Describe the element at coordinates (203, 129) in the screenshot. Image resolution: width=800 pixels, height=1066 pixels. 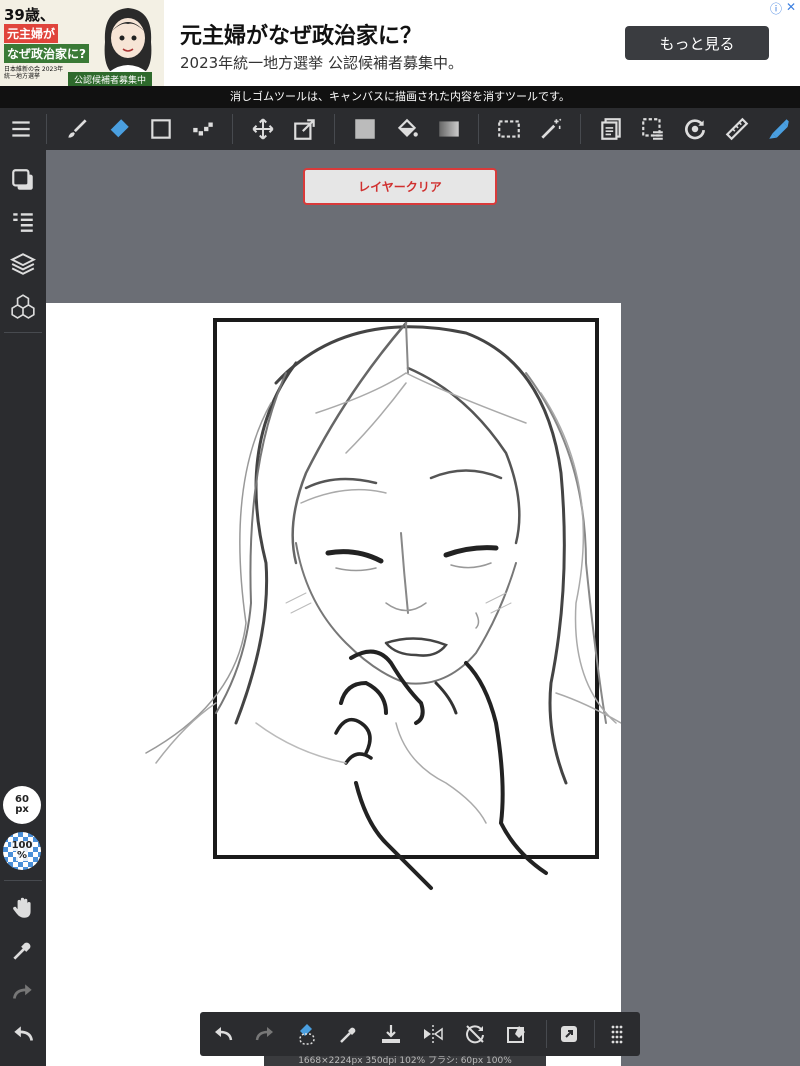
I see `dot-icon` at that location.